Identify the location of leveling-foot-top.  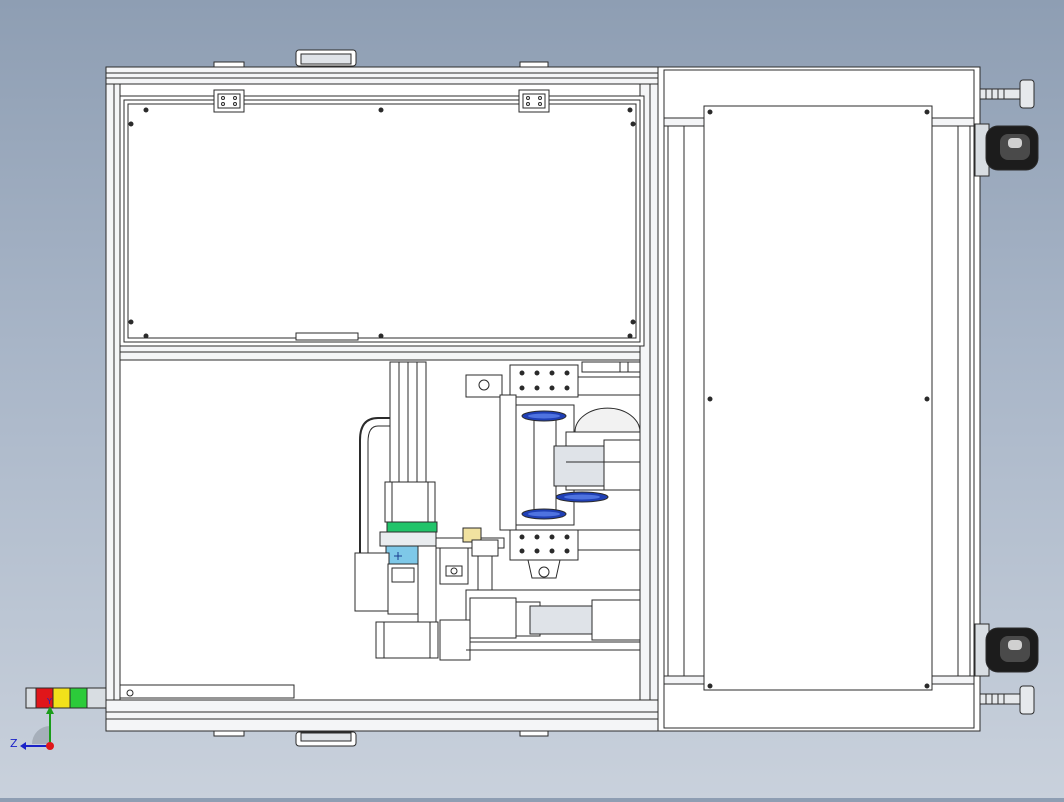
(1007, 94).